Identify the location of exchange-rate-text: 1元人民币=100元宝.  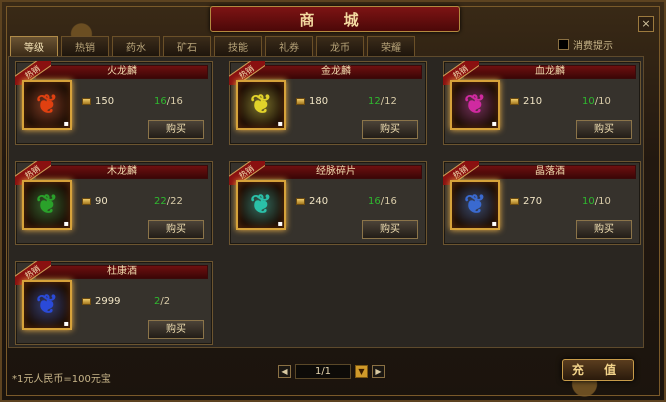
(64, 379).